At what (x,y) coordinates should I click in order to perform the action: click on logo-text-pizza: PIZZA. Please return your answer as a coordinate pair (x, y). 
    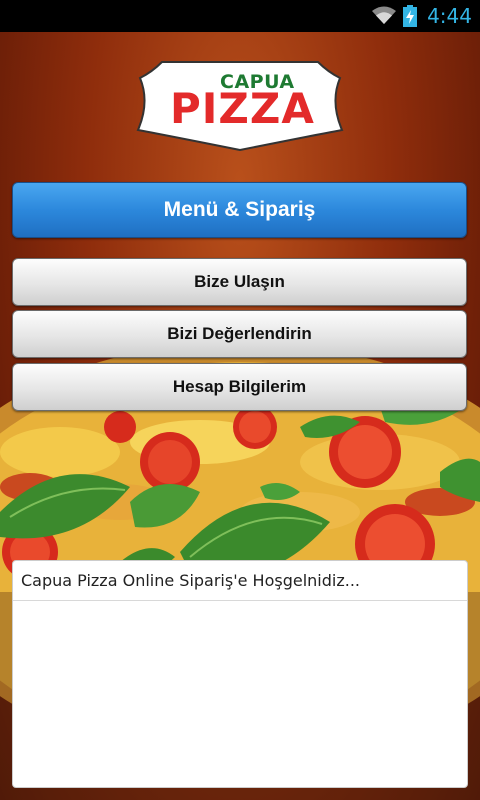
    Looking at the image, I should click on (242, 108).